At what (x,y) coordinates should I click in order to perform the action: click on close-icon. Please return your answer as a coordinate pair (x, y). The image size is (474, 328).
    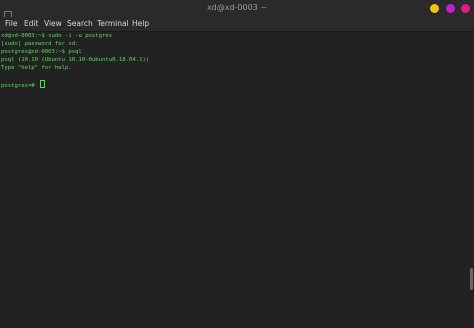
    Looking at the image, I should click on (465, 8).